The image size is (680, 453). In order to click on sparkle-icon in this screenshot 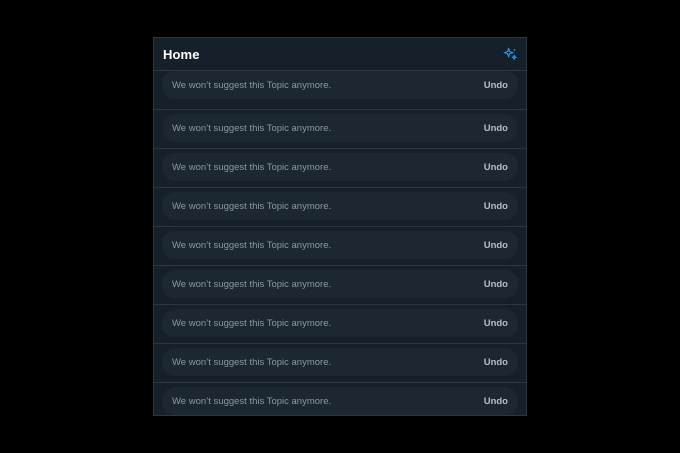, I will do `click(510, 54)`.